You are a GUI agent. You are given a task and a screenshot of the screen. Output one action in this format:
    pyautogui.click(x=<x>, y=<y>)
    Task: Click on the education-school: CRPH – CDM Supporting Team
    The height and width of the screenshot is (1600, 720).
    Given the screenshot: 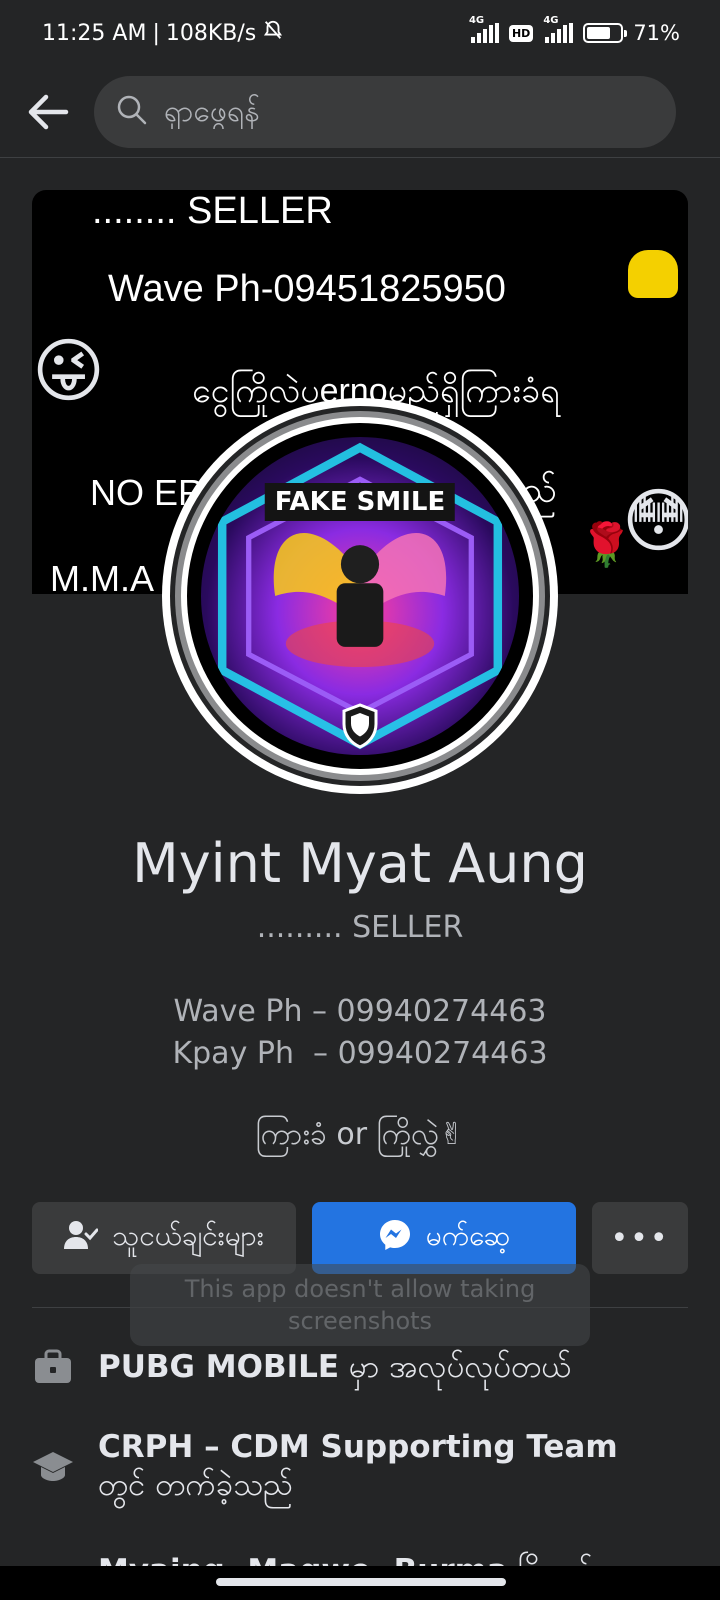 What is the action you would take?
    pyautogui.click(x=358, y=1447)
    